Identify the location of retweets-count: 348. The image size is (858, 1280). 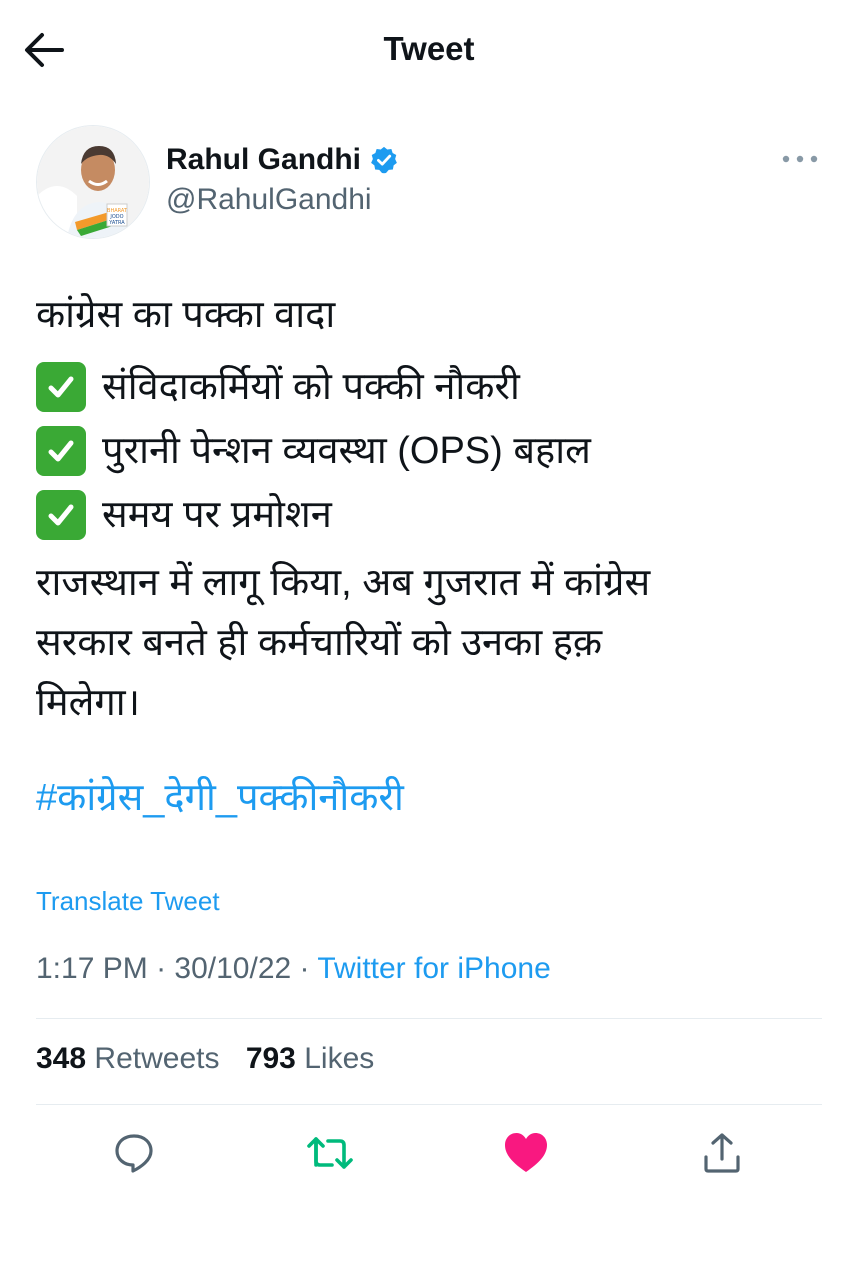
(61, 1058).